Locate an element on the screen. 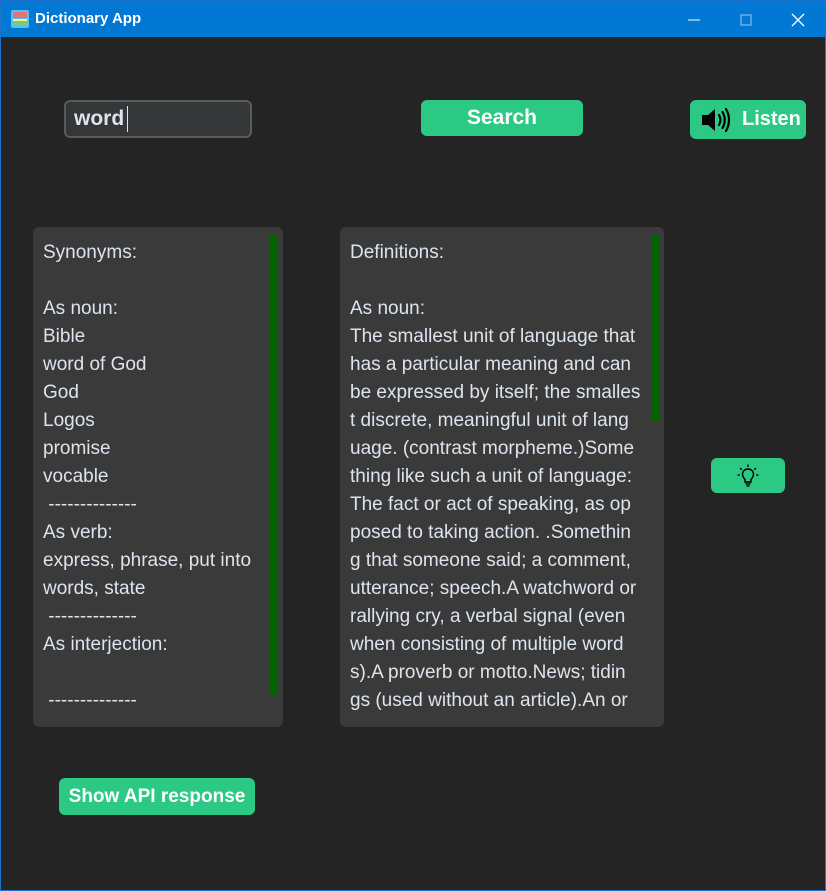 The height and width of the screenshot is (891, 826). search-button: Search is located at coordinates (502, 118).